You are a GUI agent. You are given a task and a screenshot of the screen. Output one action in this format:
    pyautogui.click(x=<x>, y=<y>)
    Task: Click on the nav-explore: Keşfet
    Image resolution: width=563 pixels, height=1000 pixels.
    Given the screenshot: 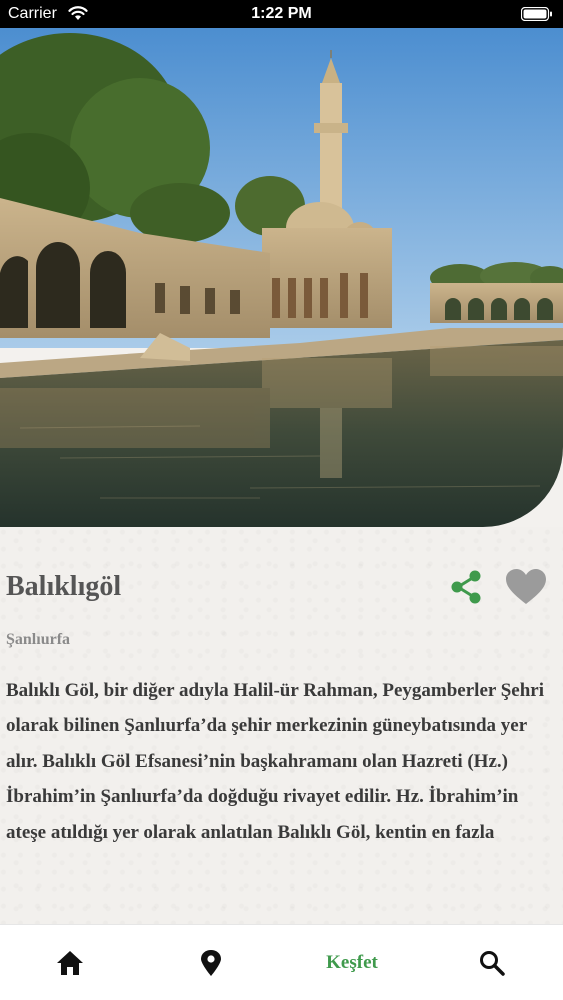 What is the action you would take?
    pyautogui.click(x=352, y=962)
    